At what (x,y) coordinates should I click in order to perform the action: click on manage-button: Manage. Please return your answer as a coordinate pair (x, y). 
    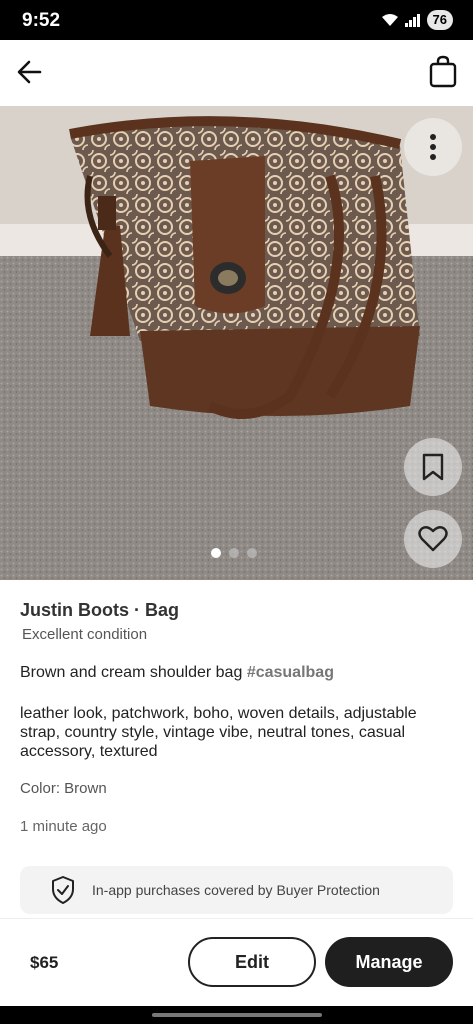
    Looking at the image, I should click on (389, 962).